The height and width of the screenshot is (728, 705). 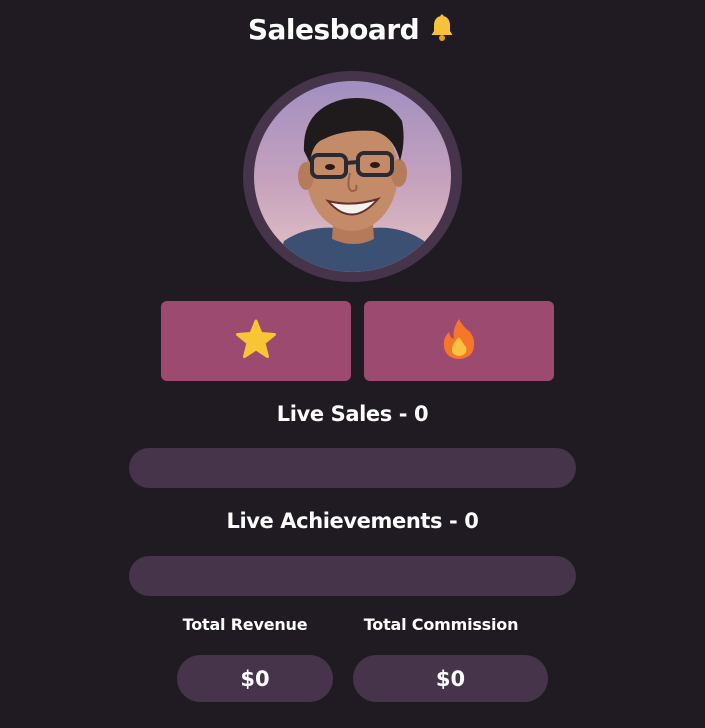 What do you see at coordinates (352, 468) in the screenshot?
I see `live-sales-feed` at bounding box center [352, 468].